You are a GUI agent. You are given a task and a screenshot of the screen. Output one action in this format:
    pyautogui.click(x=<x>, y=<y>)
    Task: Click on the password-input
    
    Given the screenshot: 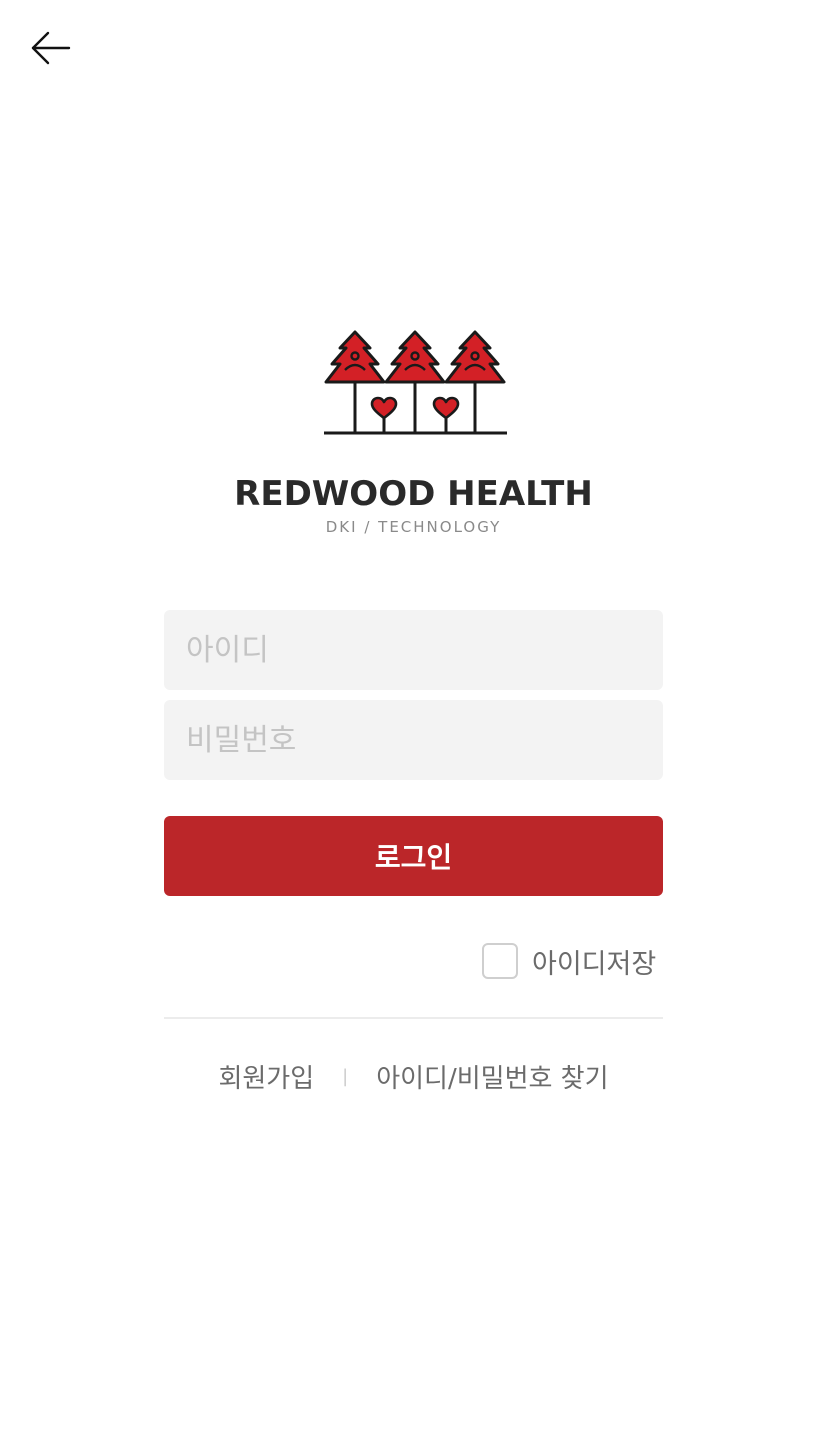 What is the action you would take?
    pyautogui.click(x=413, y=740)
    